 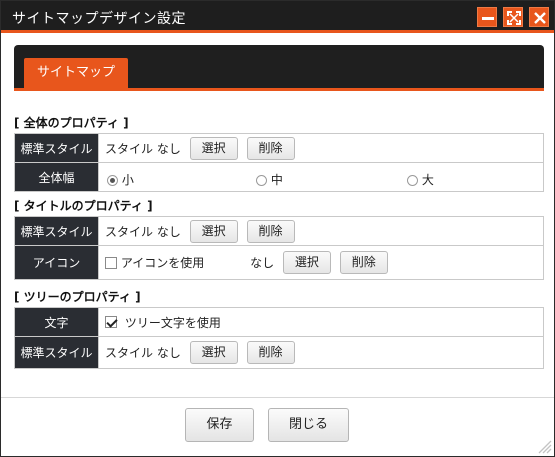 I want to click on global-width-label: 全体幅, so click(x=56, y=177).